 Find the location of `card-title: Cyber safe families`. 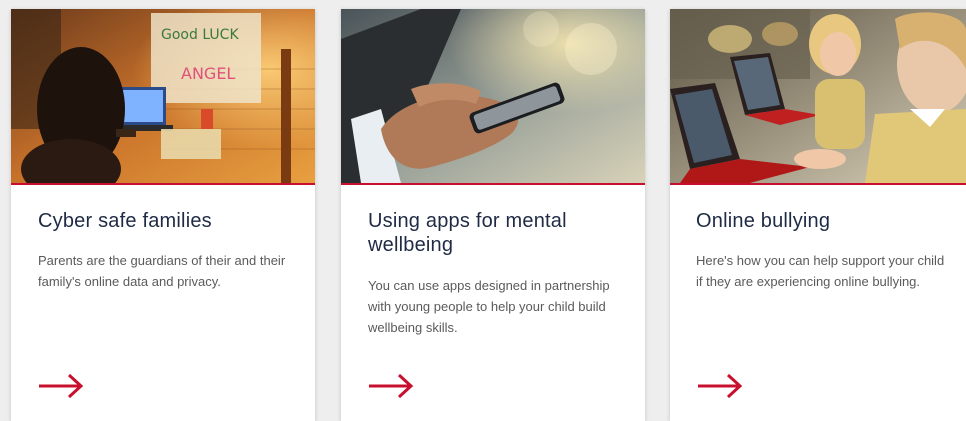

card-title: Cyber safe families is located at coordinates (125, 221).